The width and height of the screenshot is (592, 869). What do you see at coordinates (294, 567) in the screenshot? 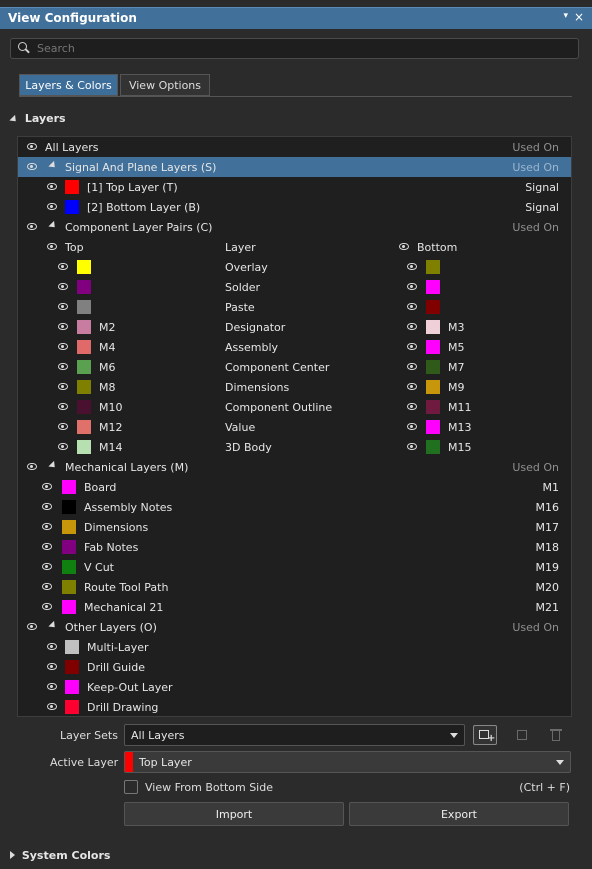
I see `mechanical-layer-row: V Cut M19` at bounding box center [294, 567].